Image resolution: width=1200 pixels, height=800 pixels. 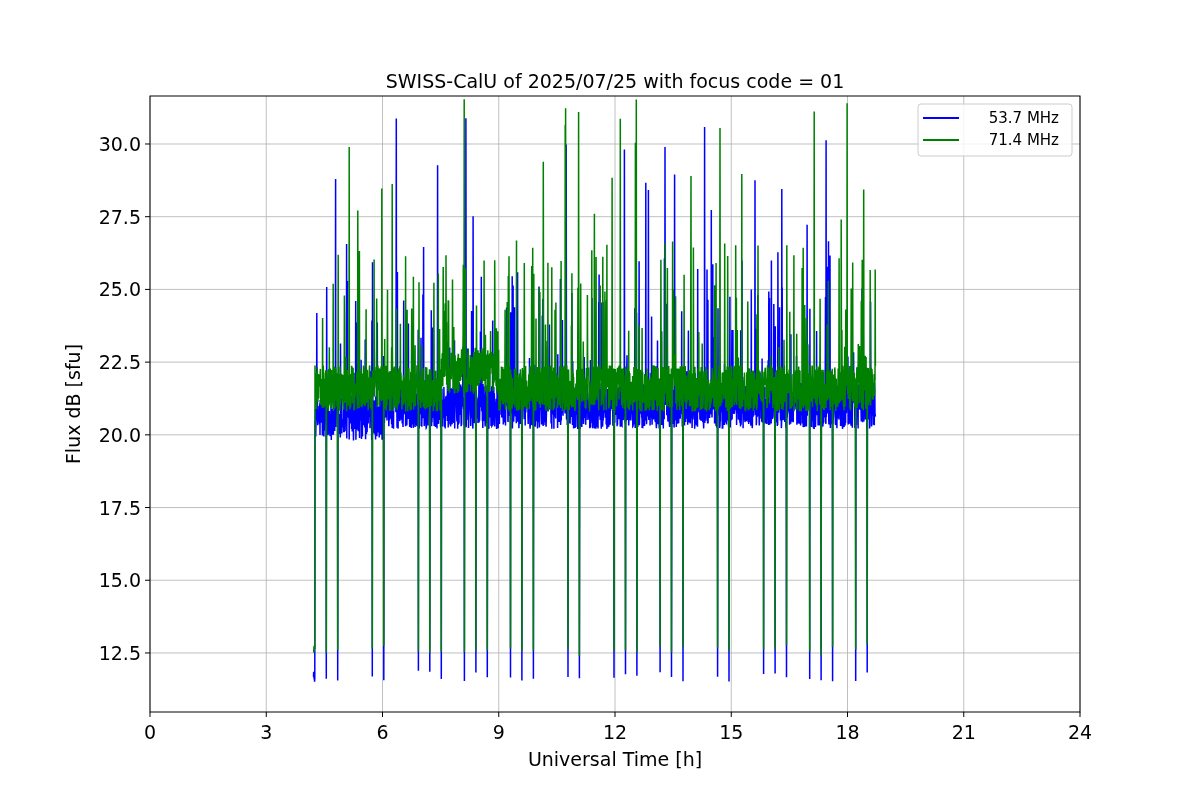 I want to click on axis-tick-label: 25.0, so click(x=119, y=289).